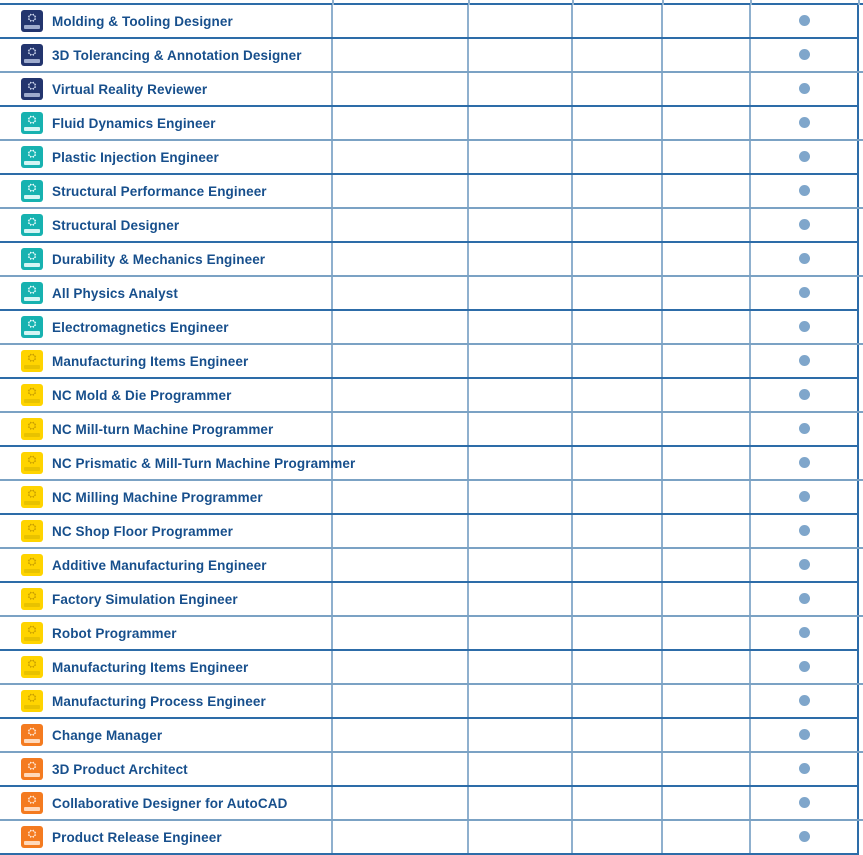 This screenshot has height=855, width=863. I want to click on product-name-cell: ⛭ Manufacturing Items Engineer, so click(166, 667).